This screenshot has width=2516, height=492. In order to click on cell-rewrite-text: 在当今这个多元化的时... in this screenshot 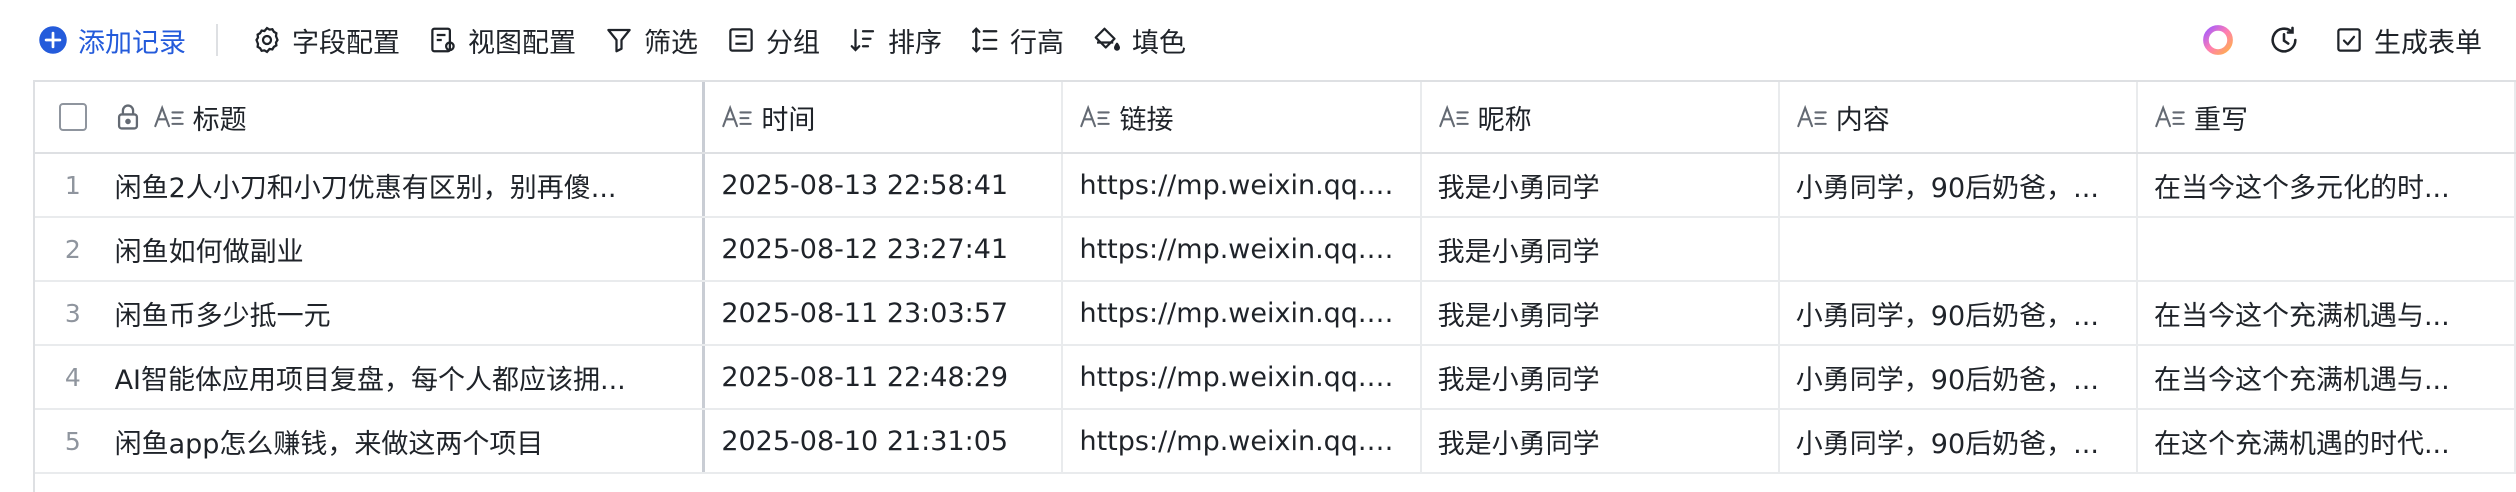, I will do `click(2301, 188)`.